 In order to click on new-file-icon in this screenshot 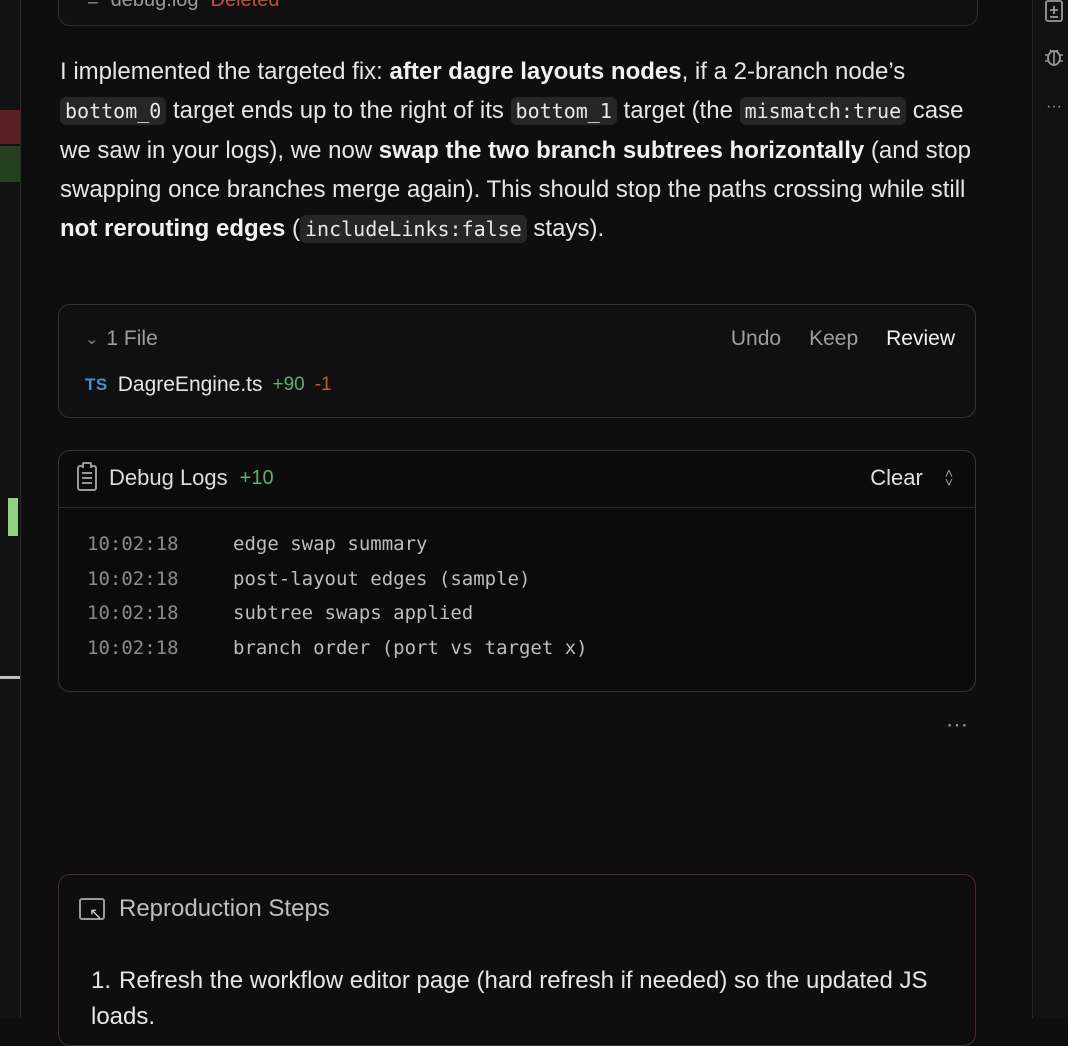, I will do `click(1054, 11)`.